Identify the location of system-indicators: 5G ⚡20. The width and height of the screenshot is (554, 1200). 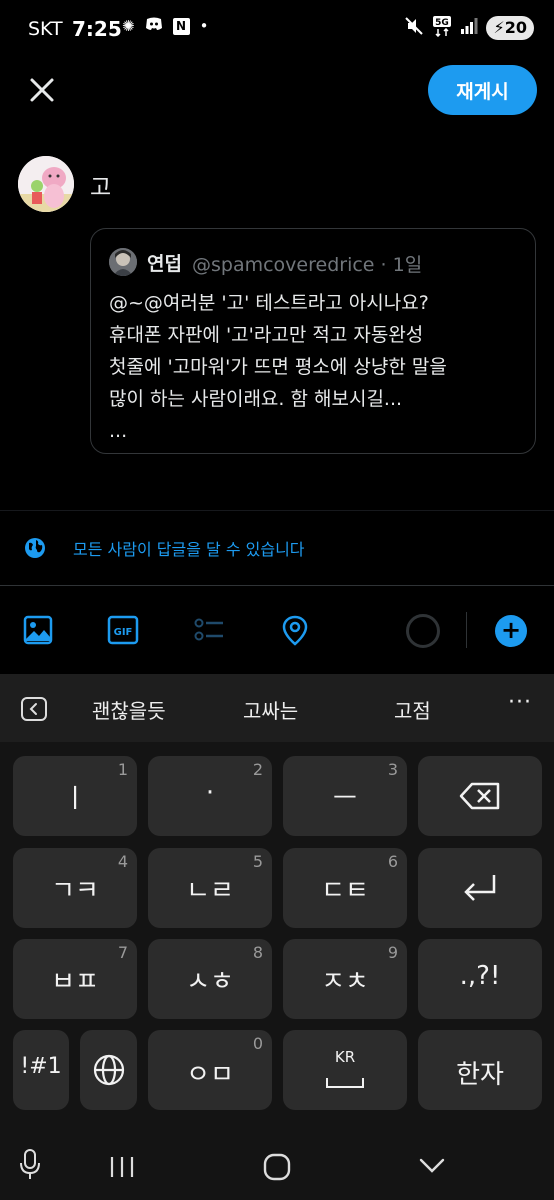
(469, 28).